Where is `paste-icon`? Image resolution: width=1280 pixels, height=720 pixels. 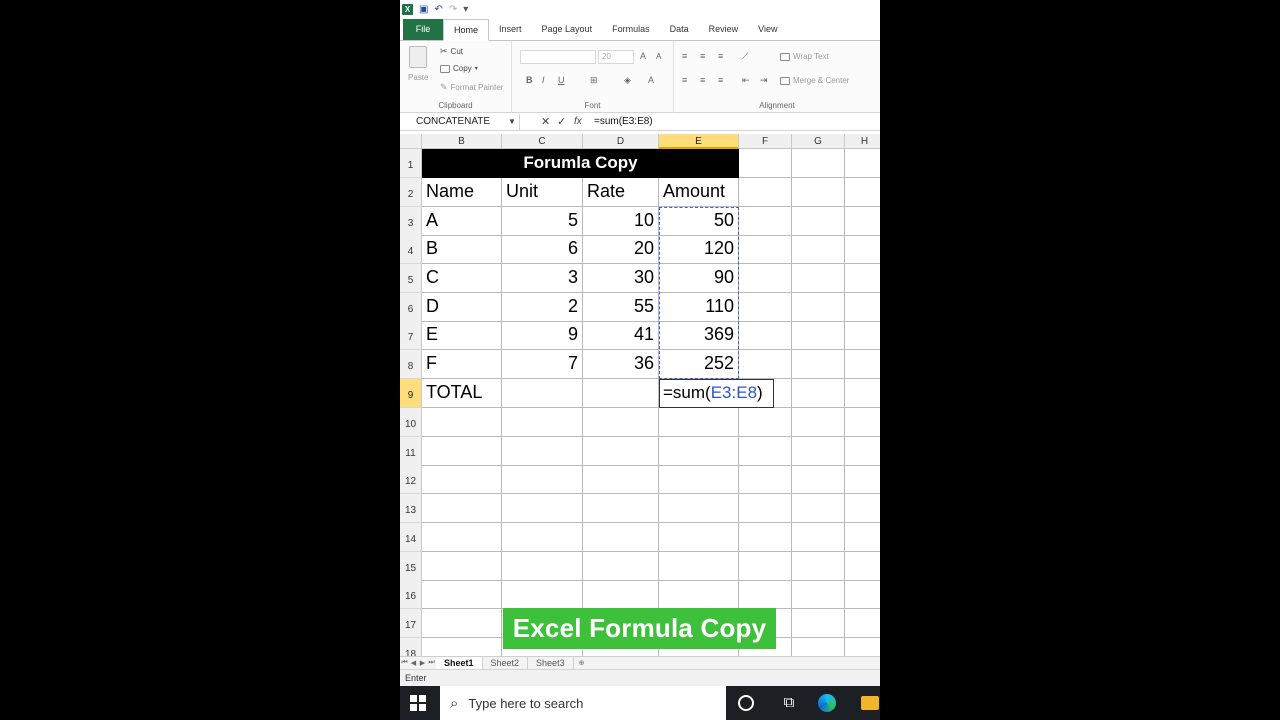 paste-icon is located at coordinates (418, 57).